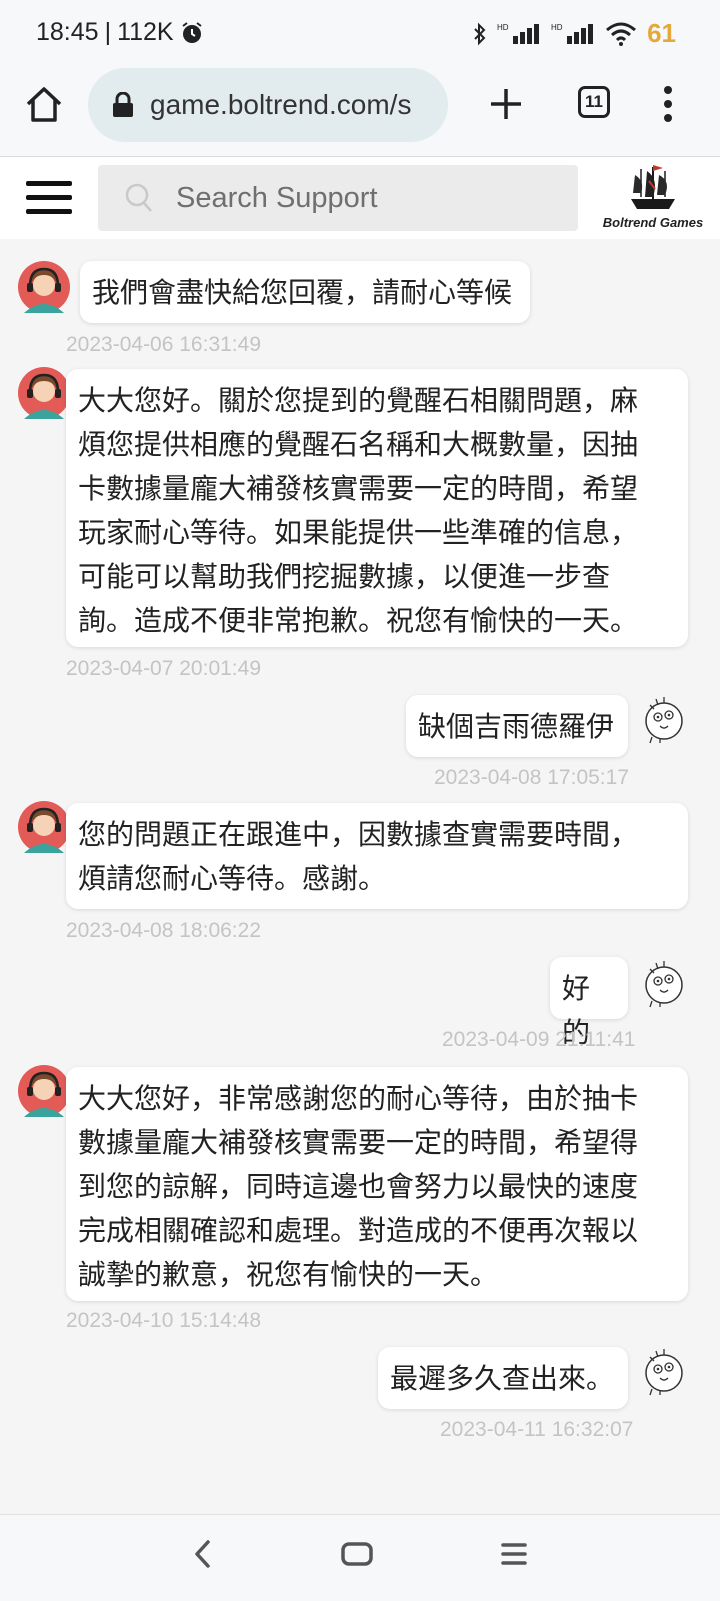 This screenshot has width=720, height=1601. I want to click on search-icon, so click(138, 197).